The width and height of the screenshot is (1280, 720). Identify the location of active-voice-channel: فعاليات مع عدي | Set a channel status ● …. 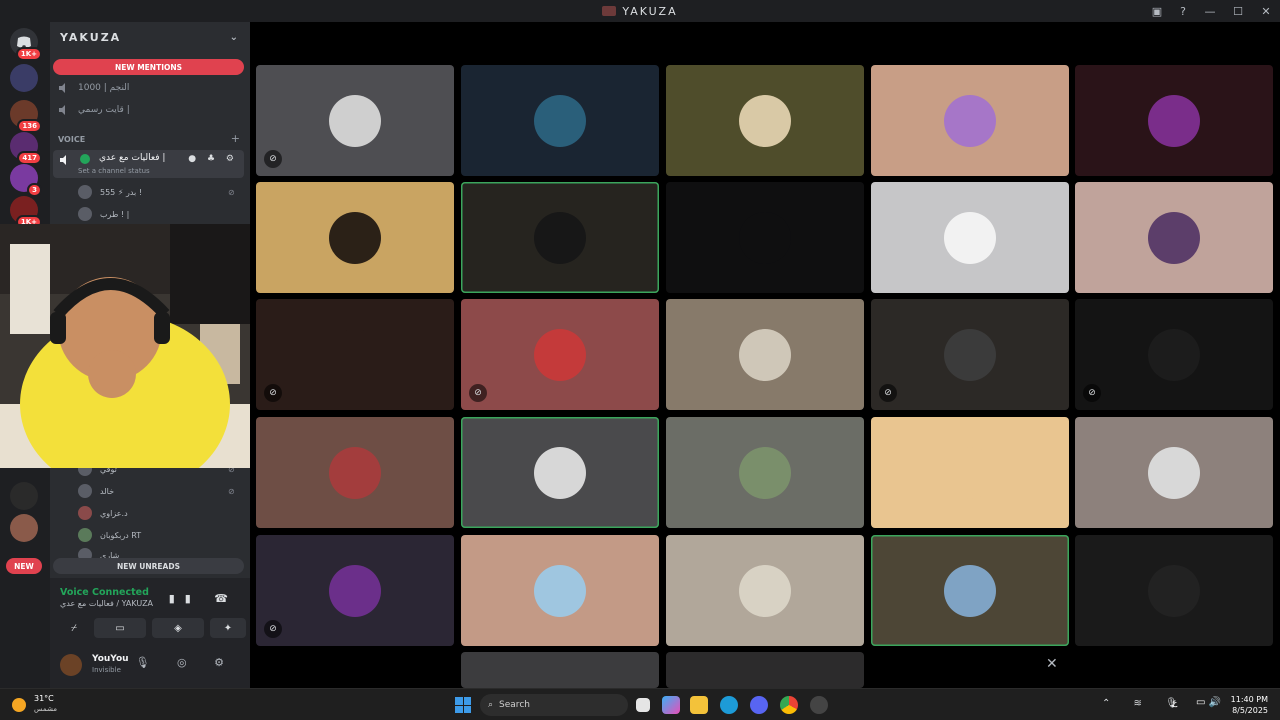
(148, 164).